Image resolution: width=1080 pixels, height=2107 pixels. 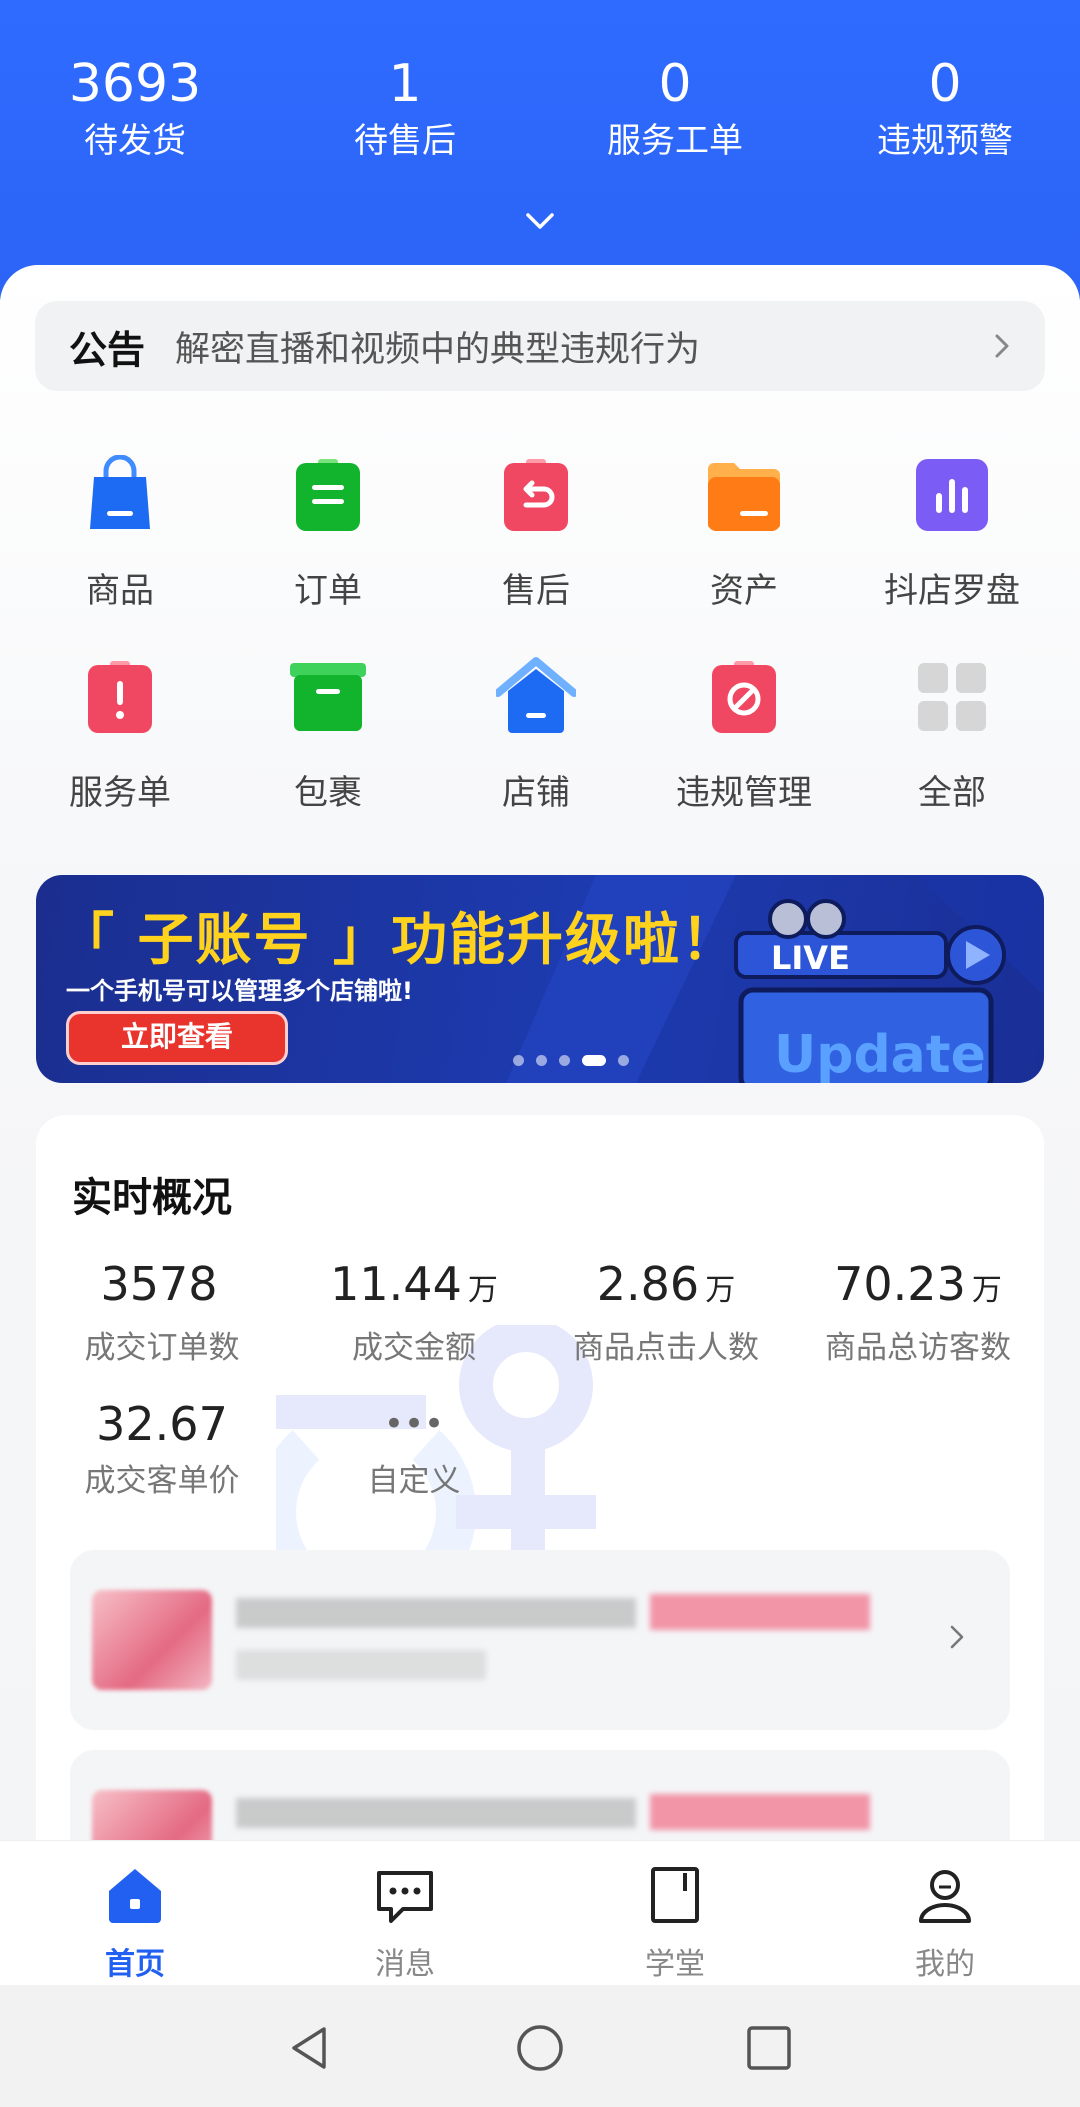 I want to click on grid-item-label: 店铺, so click(x=536, y=793).